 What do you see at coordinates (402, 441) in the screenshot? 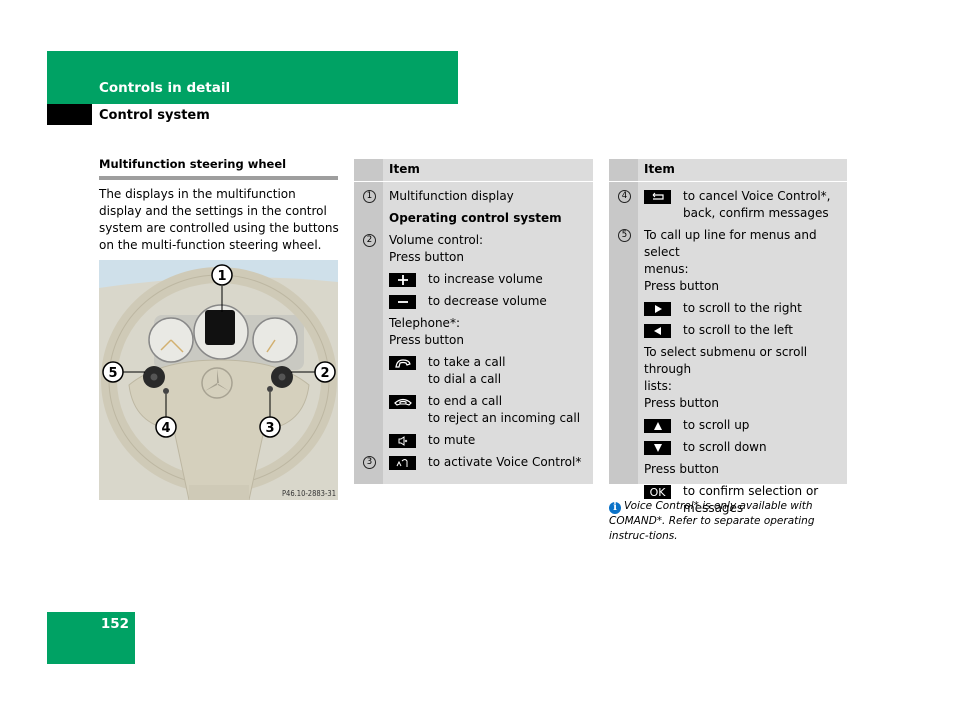
I see `mute-icon` at bounding box center [402, 441].